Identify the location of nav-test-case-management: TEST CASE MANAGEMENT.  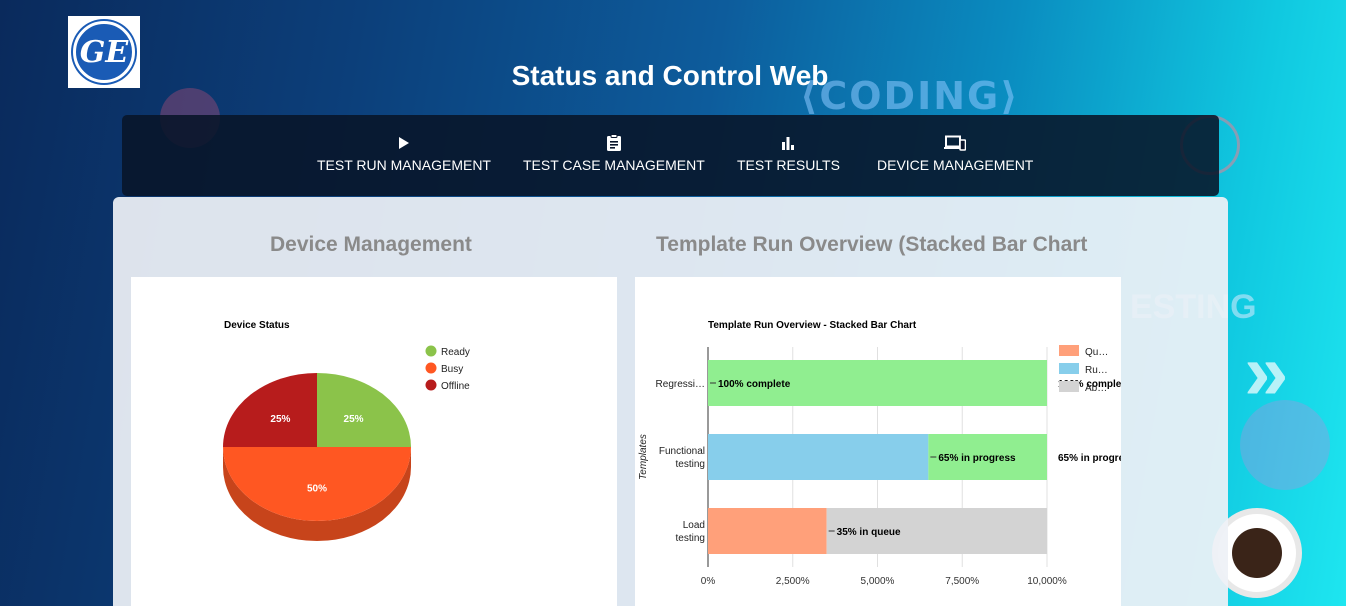
(614, 153).